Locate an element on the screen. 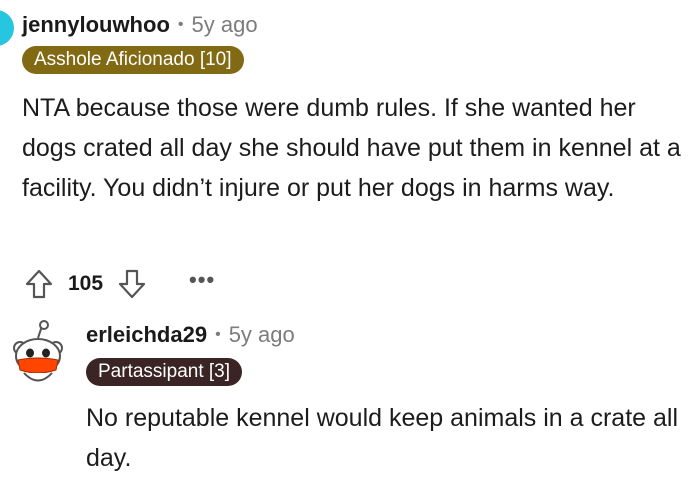 The height and width of the screenshot is (494, 700). username-link: jennylouwhoo is located at coordinates (96, 25).